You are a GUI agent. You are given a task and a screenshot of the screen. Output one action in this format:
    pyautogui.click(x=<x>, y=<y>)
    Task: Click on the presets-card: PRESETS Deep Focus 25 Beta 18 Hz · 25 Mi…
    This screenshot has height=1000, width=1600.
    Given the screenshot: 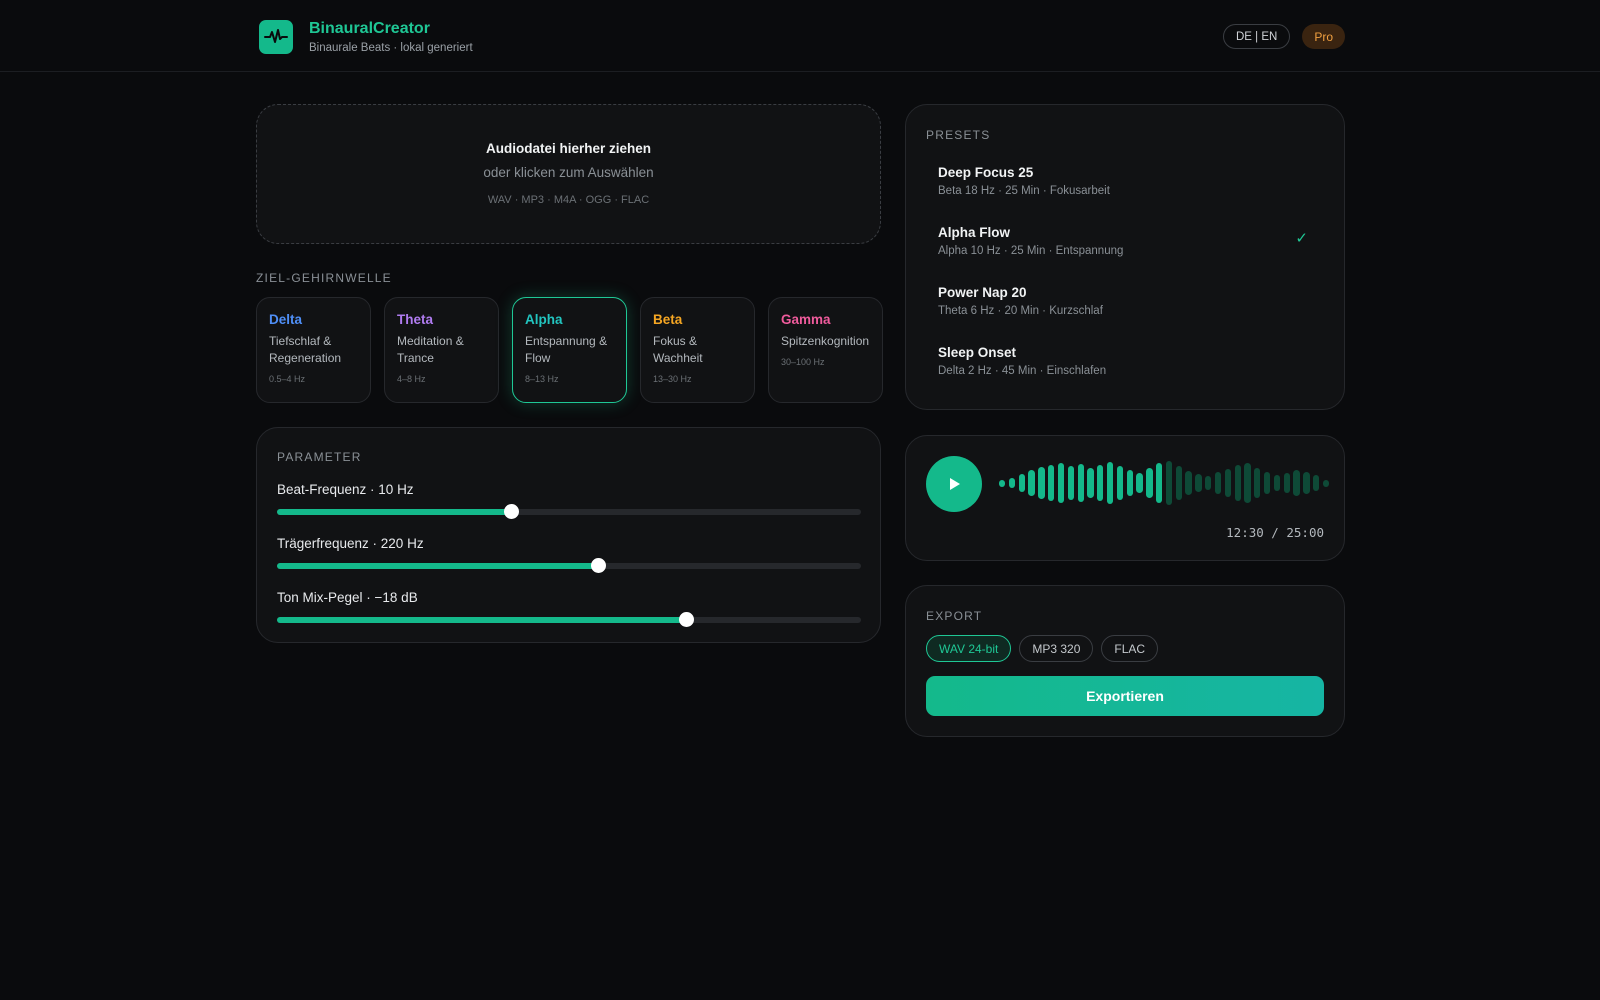 What is the action you would take?
    pyautogui.click(x=1125, y=257)
    